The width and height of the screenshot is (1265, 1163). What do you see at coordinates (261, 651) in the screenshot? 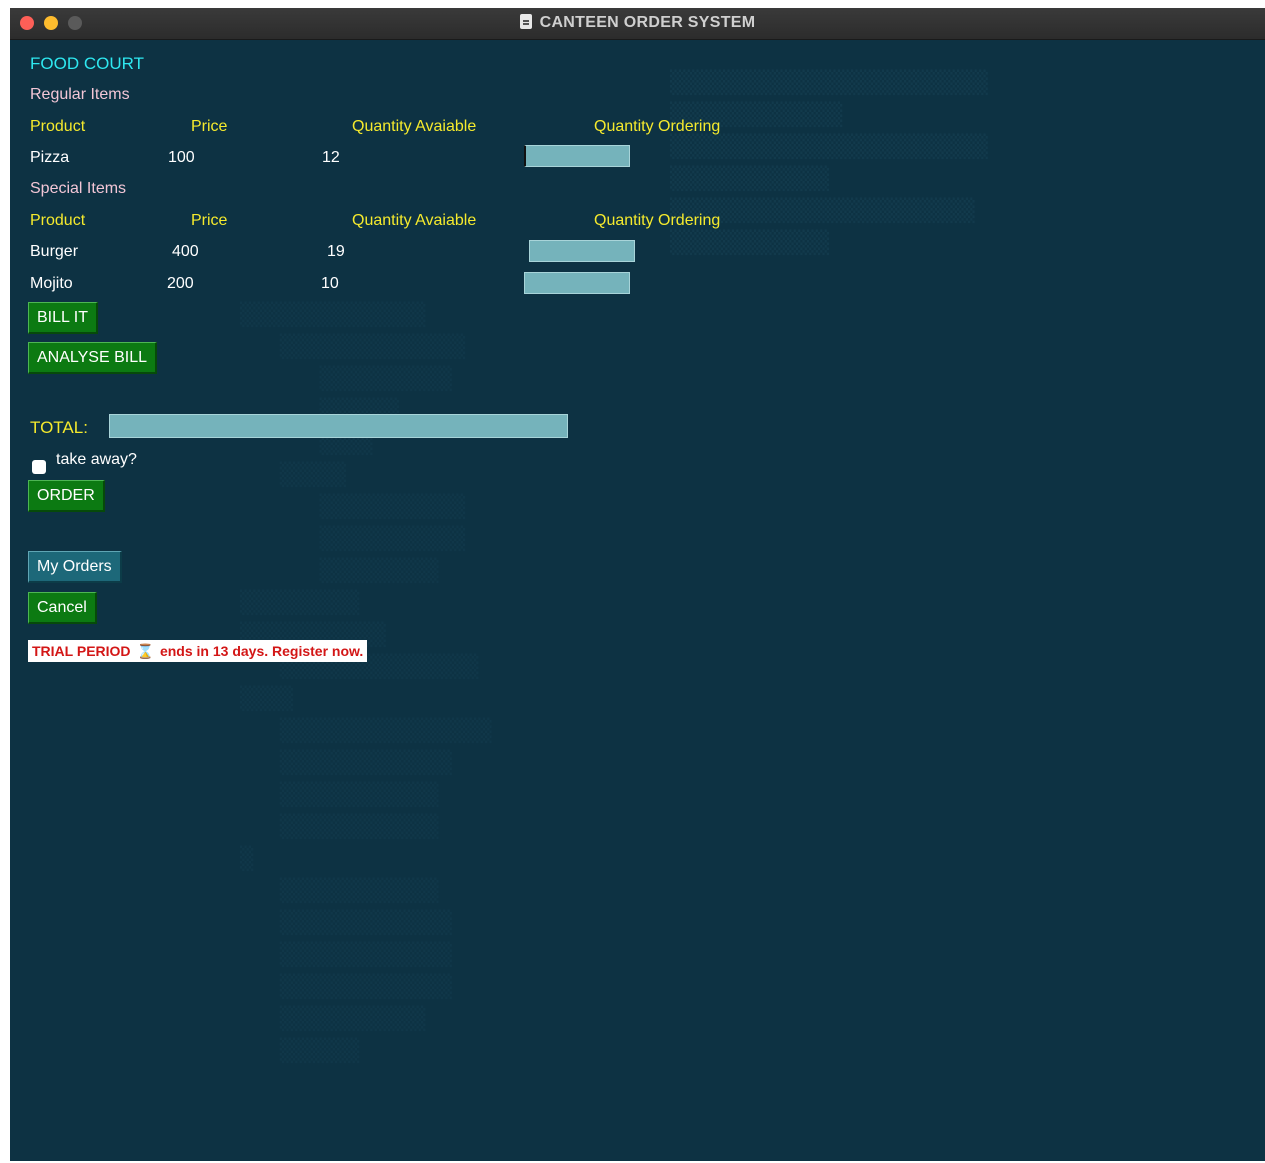
I see `trial-period-suffix: ends in 13 days. Register now.` at bounding box center [261, 651].